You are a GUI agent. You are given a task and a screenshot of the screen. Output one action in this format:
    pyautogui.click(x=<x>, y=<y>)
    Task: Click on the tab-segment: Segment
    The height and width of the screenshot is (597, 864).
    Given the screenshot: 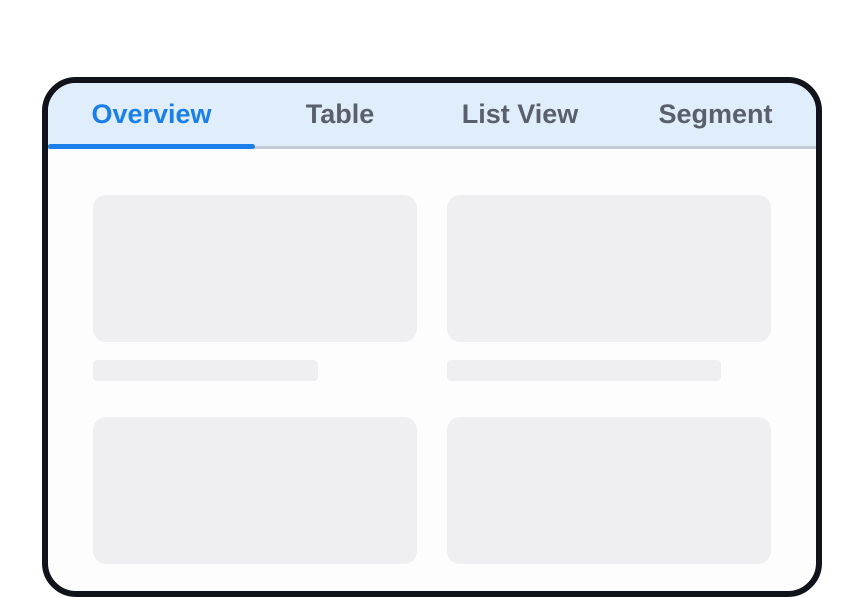 What is the action you would take?
    pyautogui.click(x=715, y=114)
    